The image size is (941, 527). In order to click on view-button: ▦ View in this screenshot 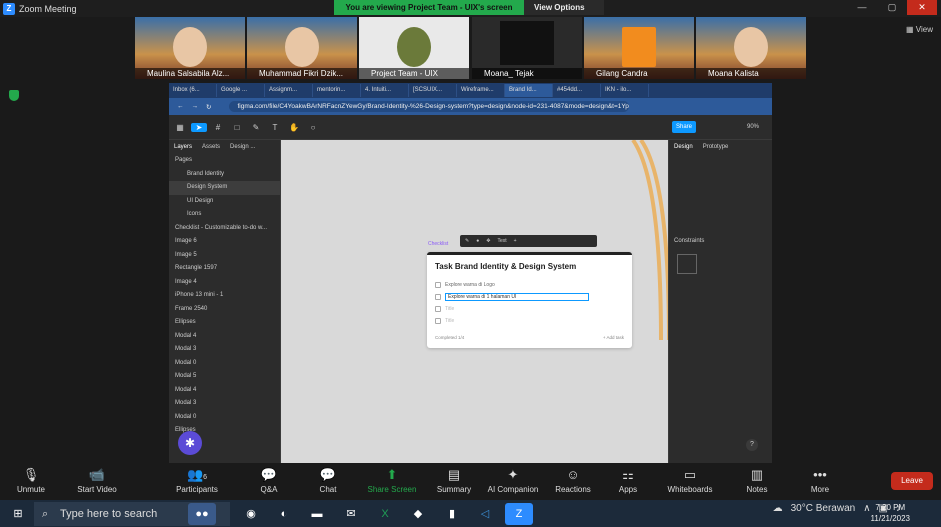, I will do `click(919, 29)`.